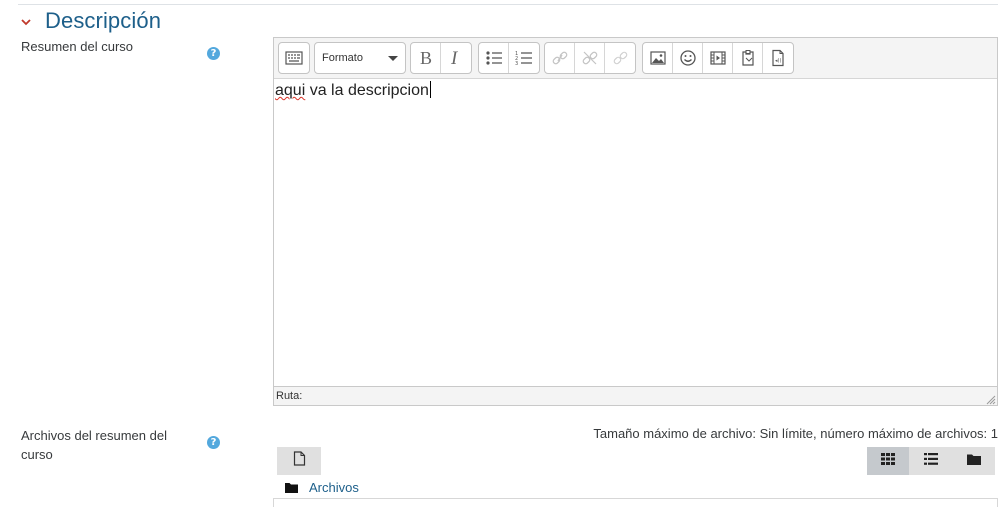 This screenshot has width=1003, height=507. I want to click on ordered-list-icon: 123, so click(524, 58).